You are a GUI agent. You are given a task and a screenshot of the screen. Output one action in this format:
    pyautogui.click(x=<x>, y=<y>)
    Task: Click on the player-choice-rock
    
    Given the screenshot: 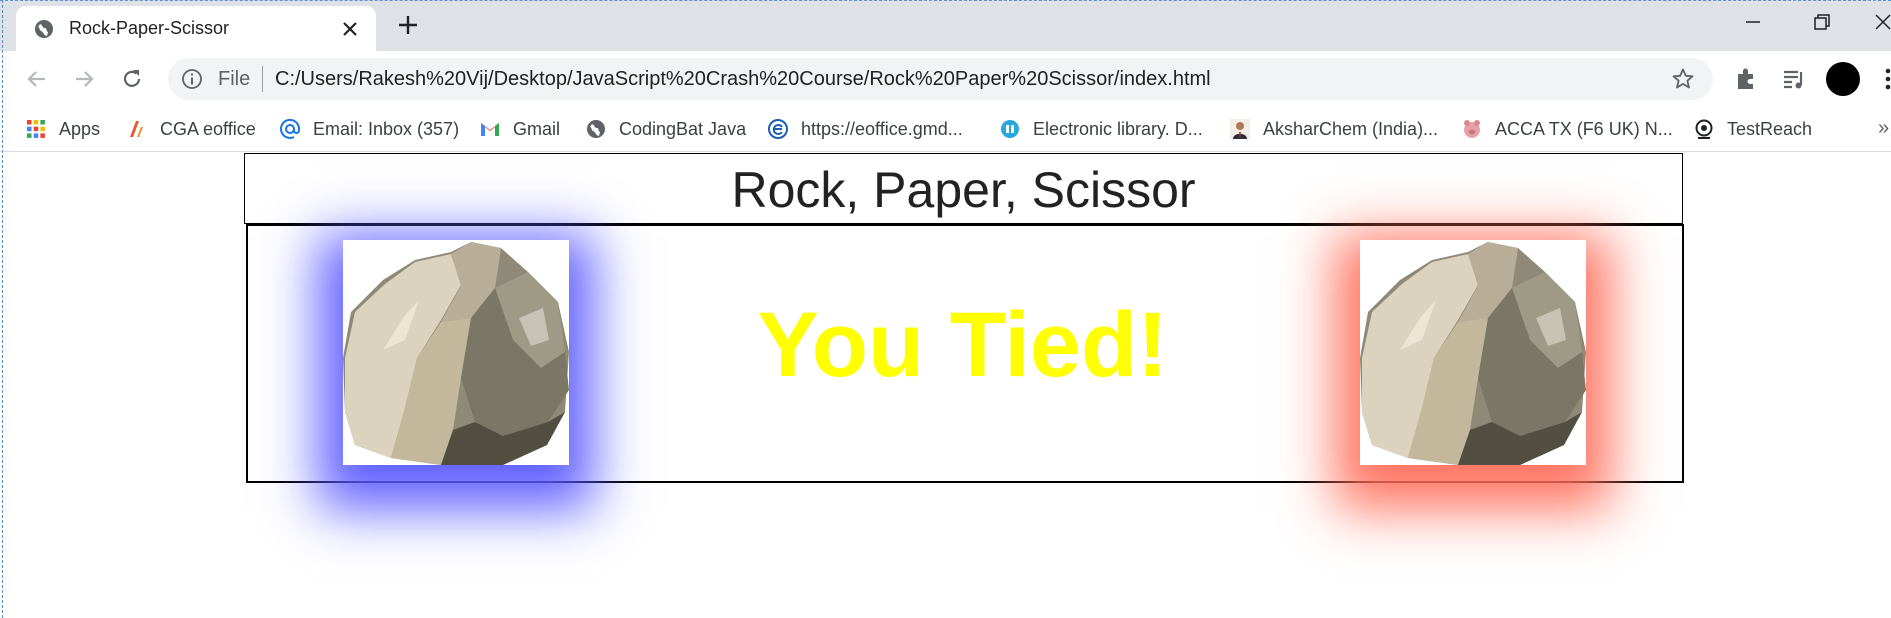 What is the action you would take?
    pyautogui.click(x=456, y=352)
    